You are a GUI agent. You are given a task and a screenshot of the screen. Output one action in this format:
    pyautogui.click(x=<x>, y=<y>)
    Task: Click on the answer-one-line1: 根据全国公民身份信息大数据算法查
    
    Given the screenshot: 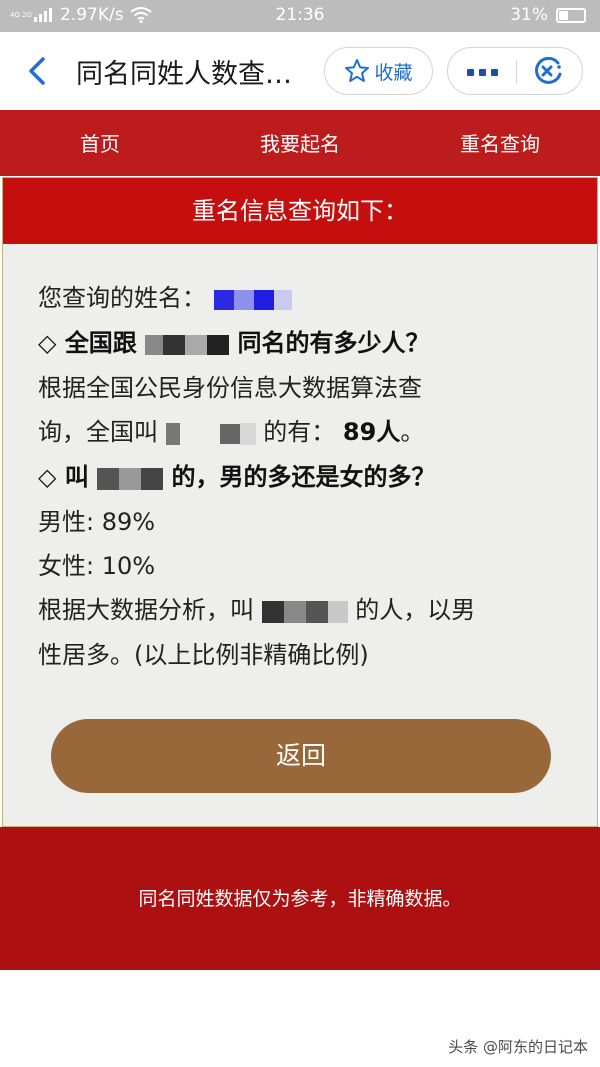 What is the action you would take?
    pyautogui.click(x=230, y=388)
    